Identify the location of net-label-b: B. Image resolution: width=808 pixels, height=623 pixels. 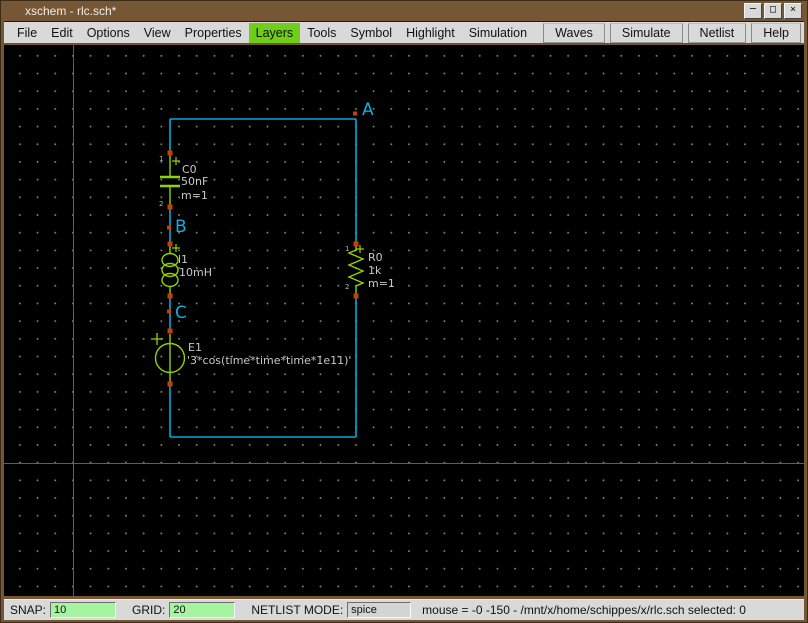
(181, 227).